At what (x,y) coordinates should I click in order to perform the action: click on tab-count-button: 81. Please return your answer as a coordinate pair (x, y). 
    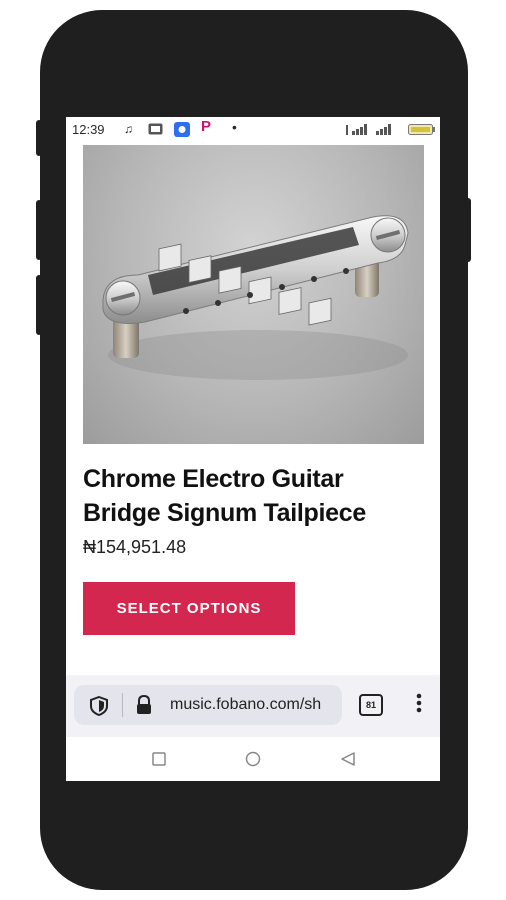
    Looking at the image, I should click on (371, 705).